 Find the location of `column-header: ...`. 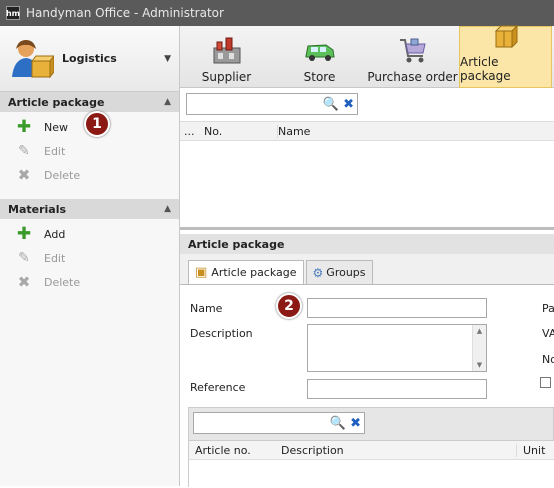

column-header: ... is located at coordinates (191, 131).